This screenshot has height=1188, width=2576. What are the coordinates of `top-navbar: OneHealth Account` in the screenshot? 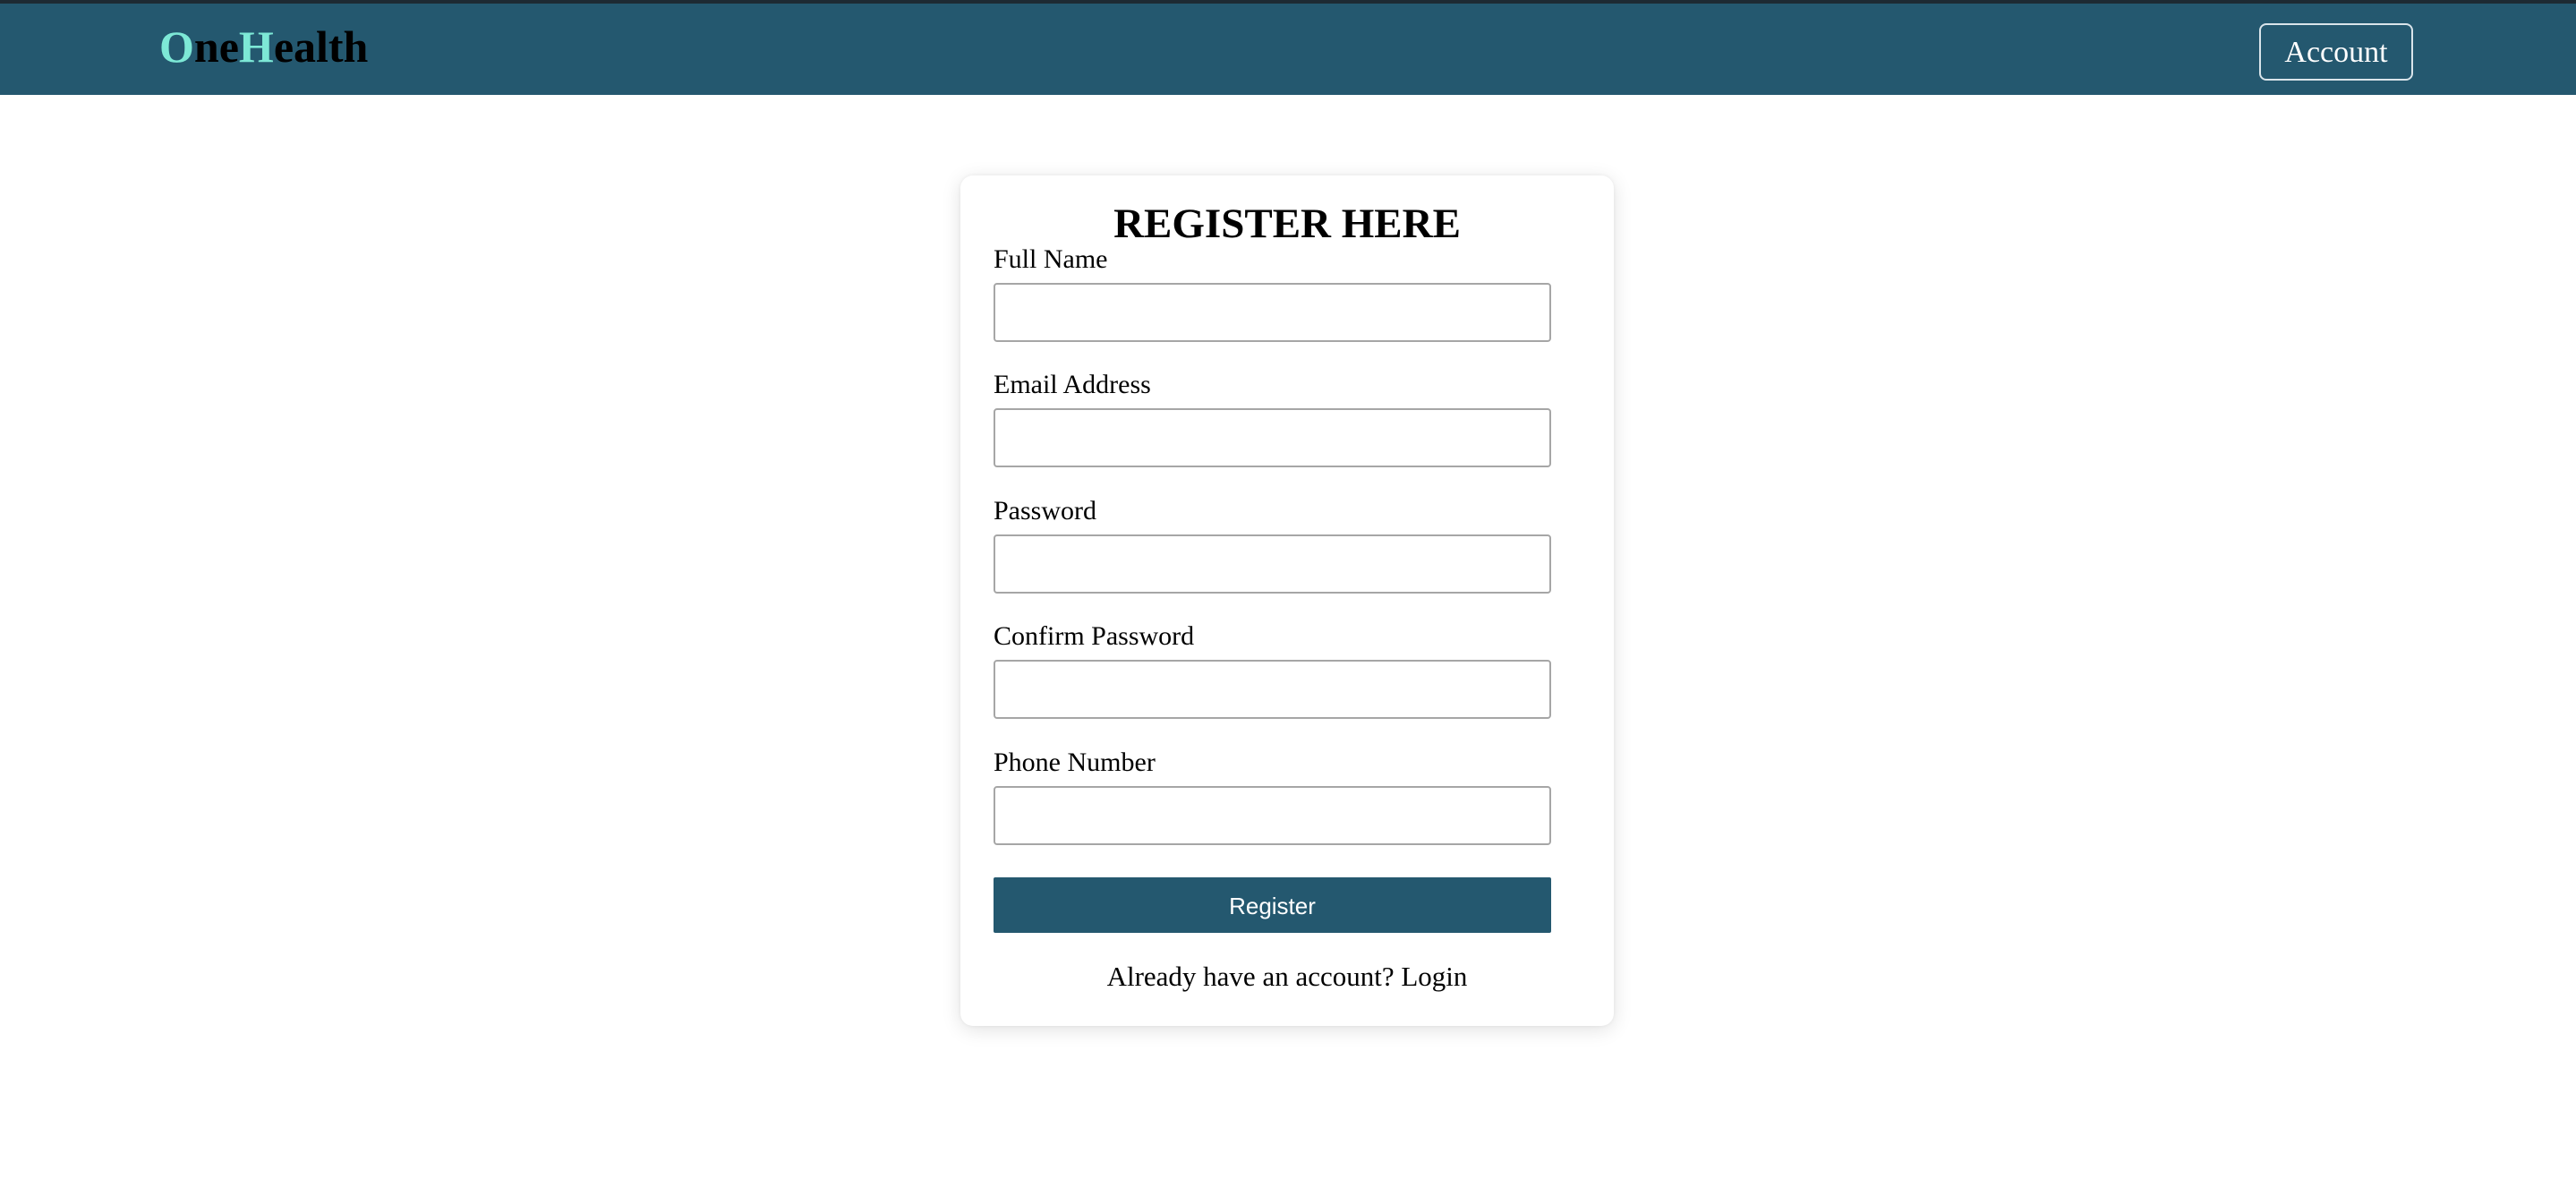 It's located at (1288, 47).